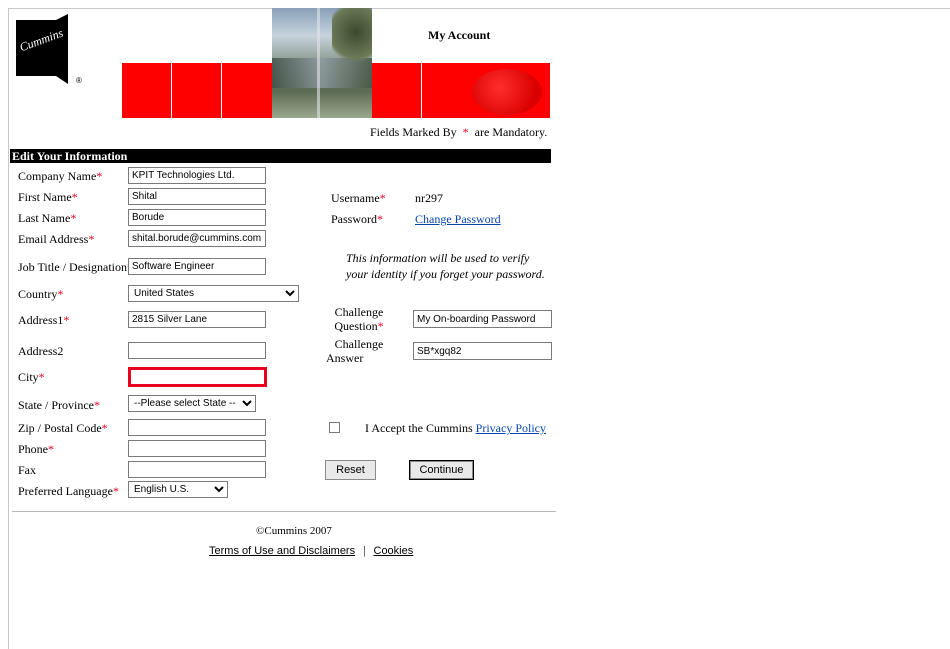 This screenshot has height=649, width=950. I want to click on address1-label: Address1*, so click(44, 320).